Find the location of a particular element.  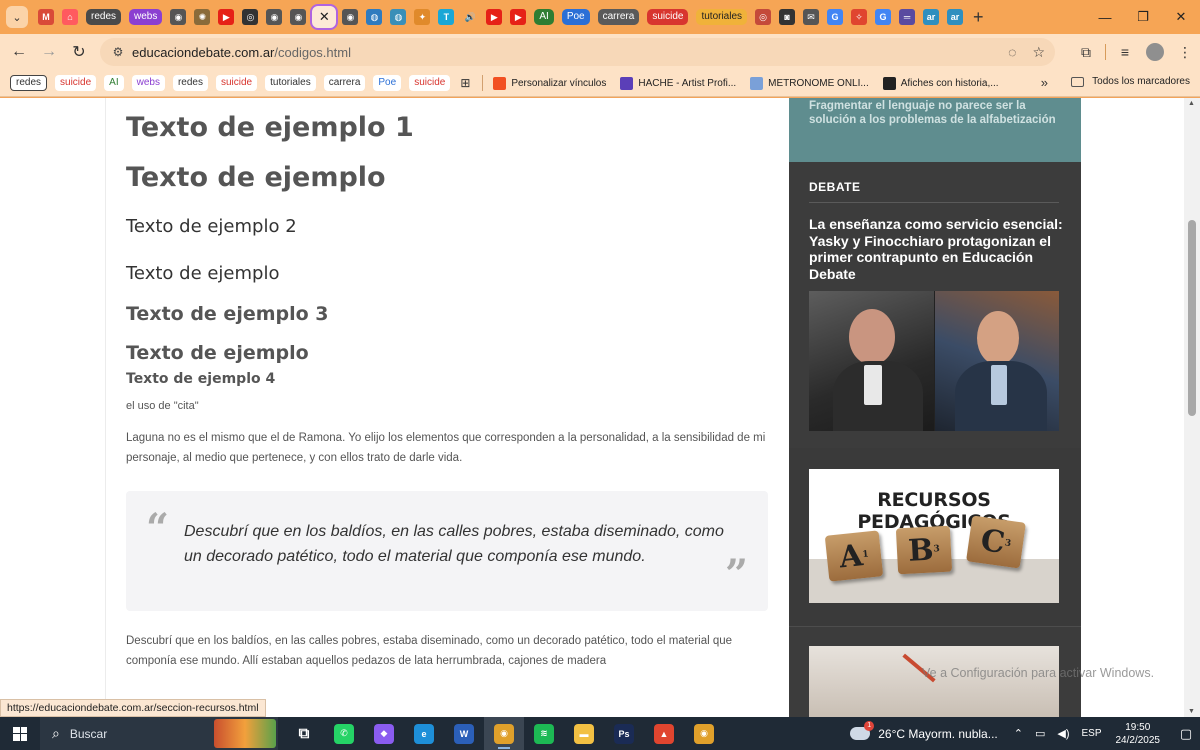

tab-ai: AI is located at coordinates (543, 17).